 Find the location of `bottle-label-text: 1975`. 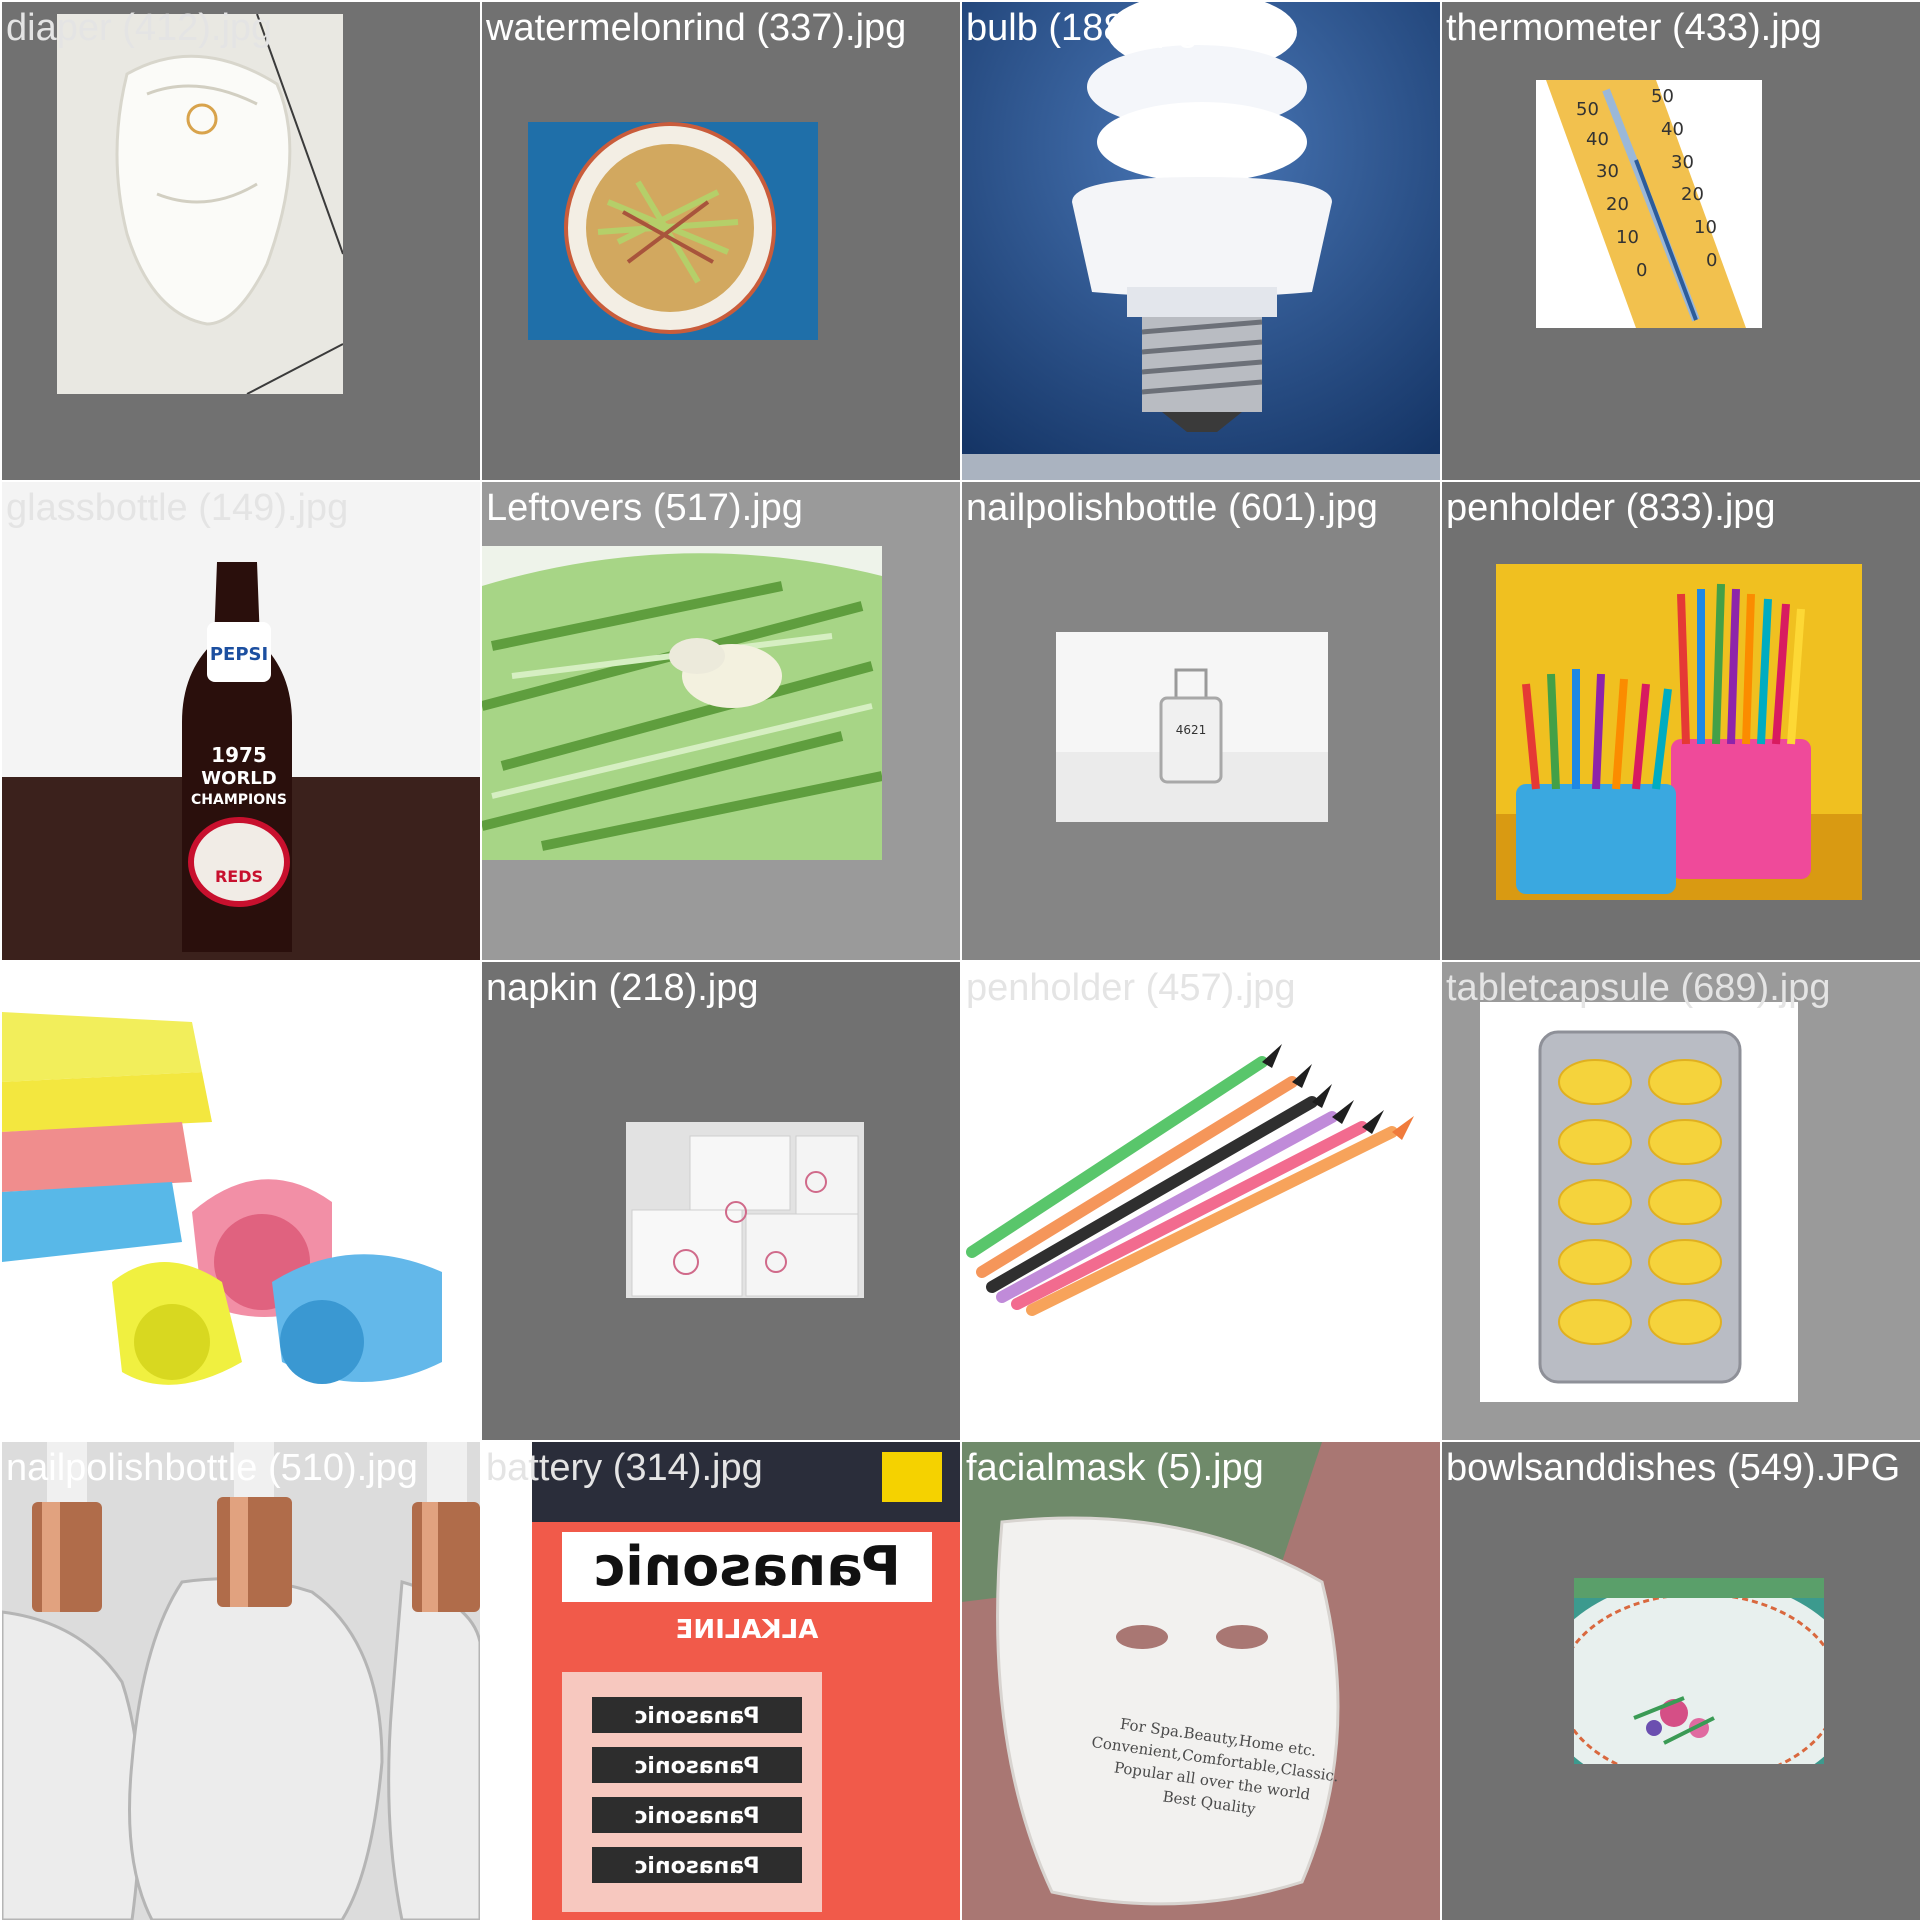

bottle-label-text: 1975 is located at coordinates (239, 755).